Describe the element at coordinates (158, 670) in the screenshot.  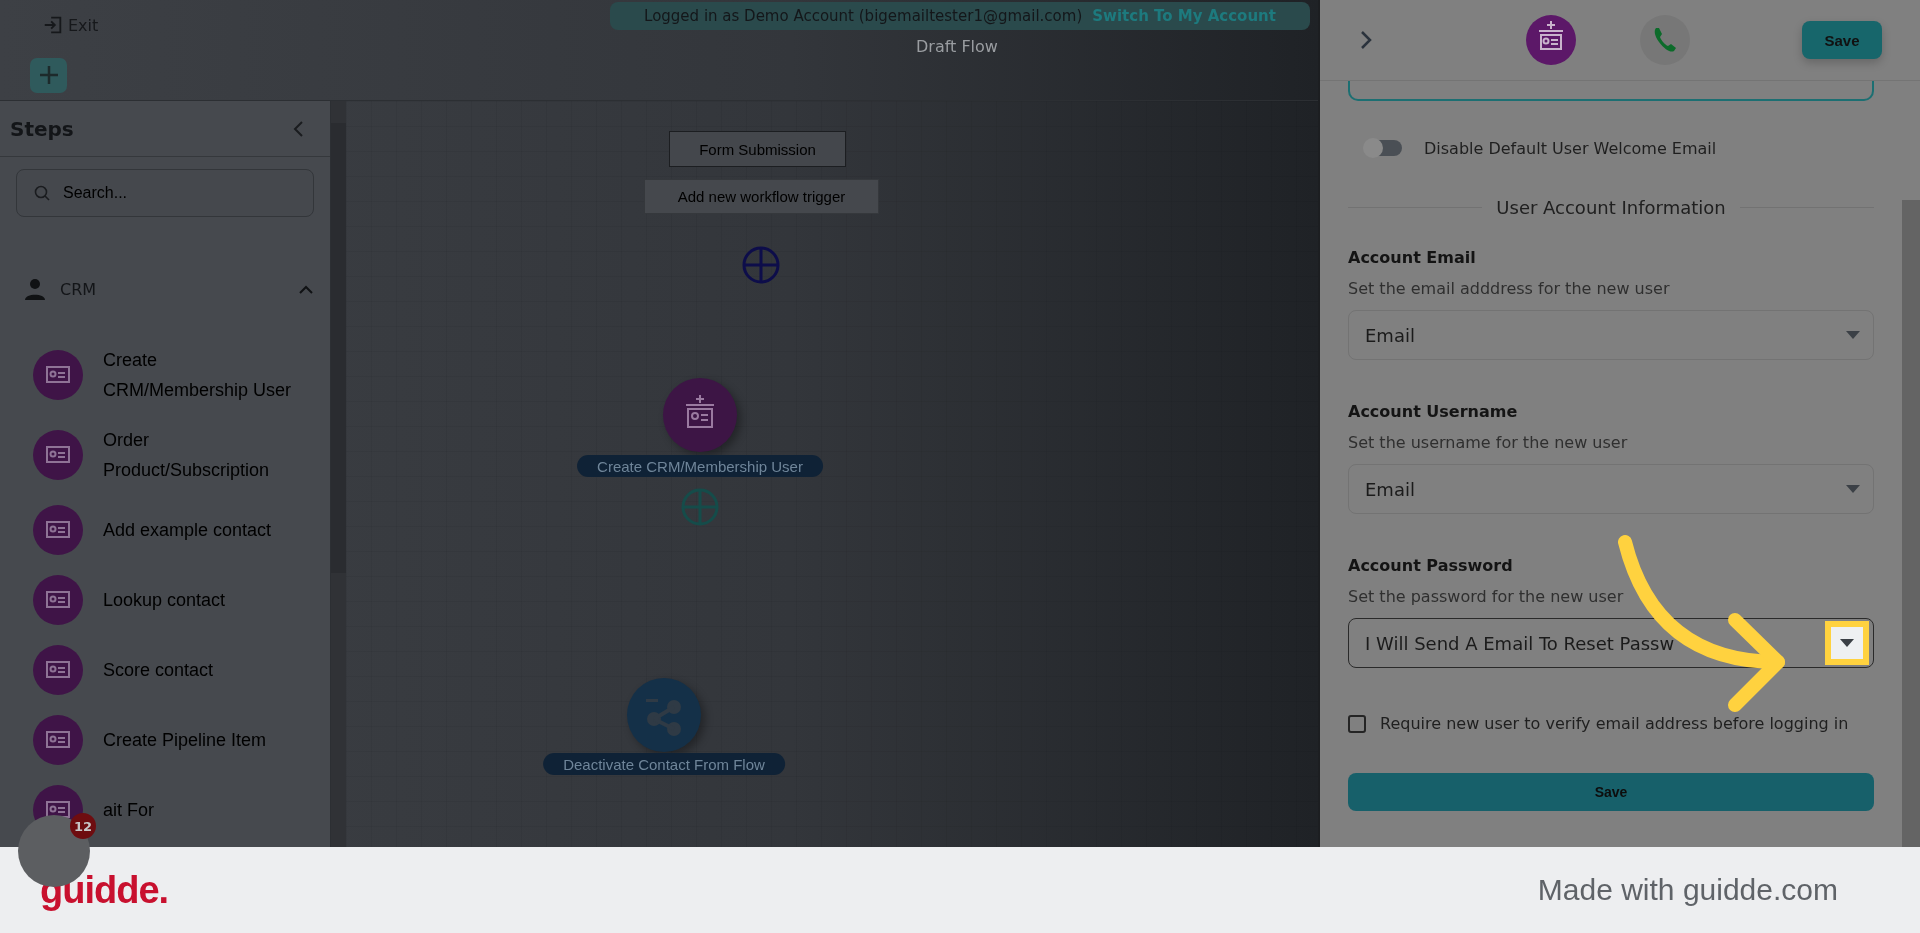
I see `step-label: Score contact` at that location.